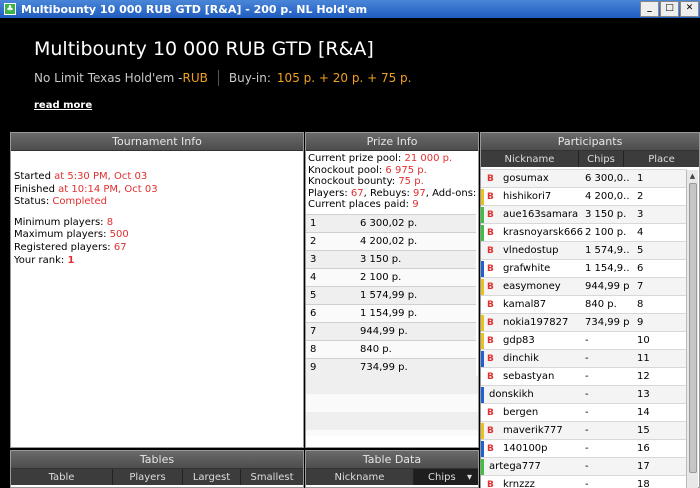 This screenshot has height=488, width=700. Describe the element at coordinates (148, 477) in the screenshot. I see `column-header-players: Players` at that location.